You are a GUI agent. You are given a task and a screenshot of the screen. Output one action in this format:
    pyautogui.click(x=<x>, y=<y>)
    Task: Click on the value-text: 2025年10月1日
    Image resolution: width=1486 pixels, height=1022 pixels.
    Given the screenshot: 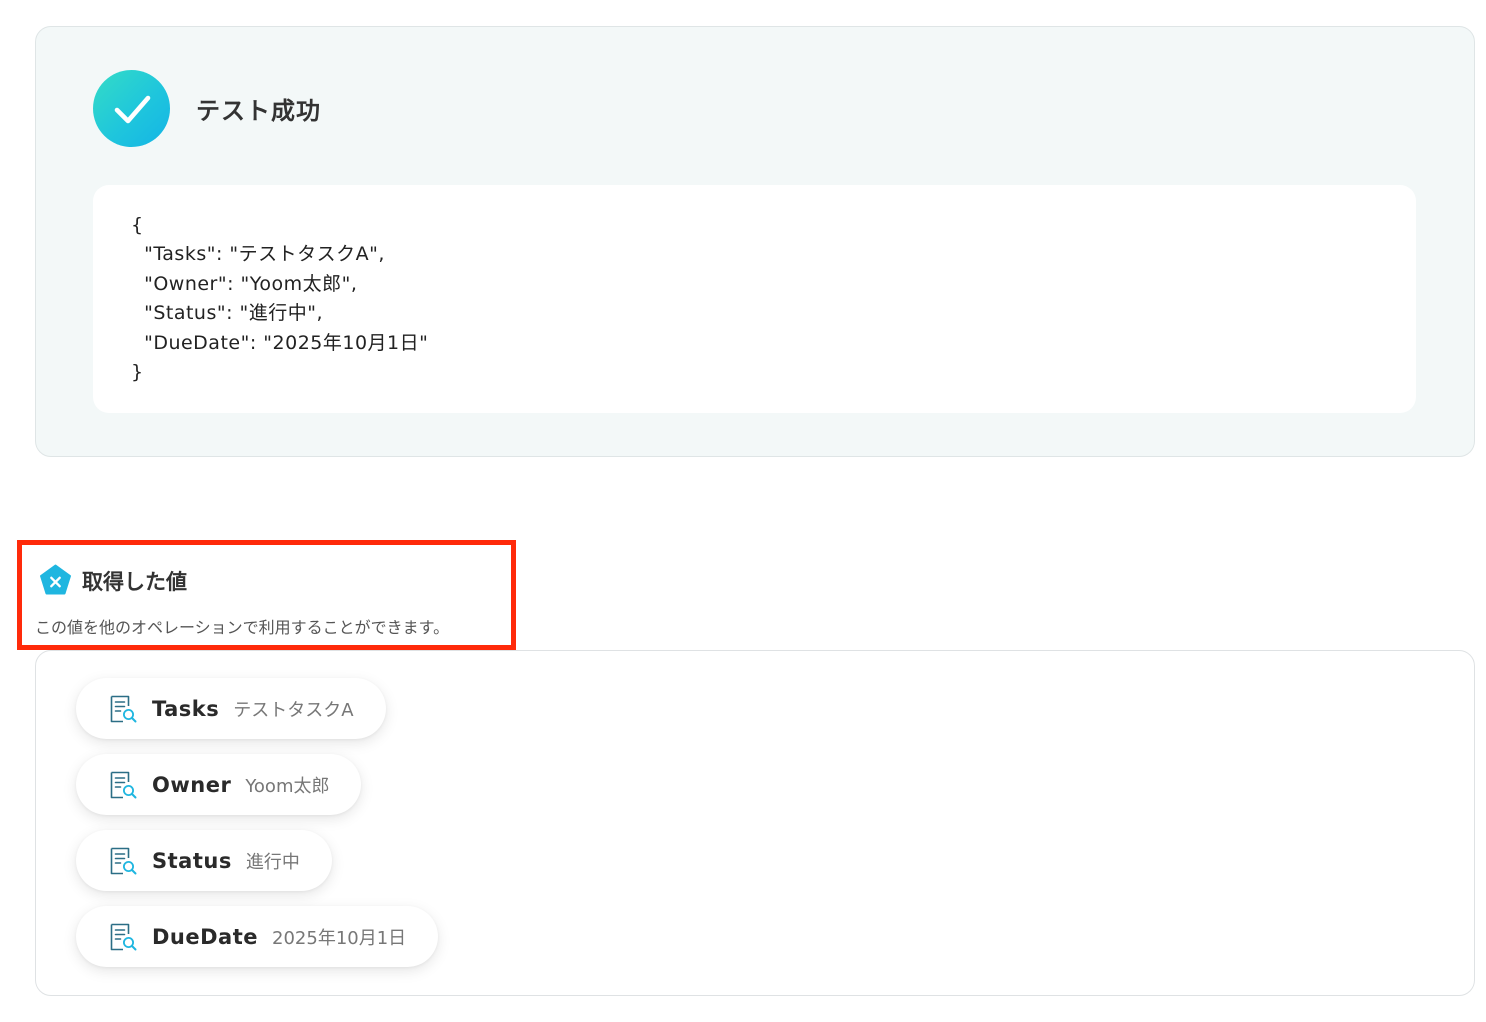 What is the action you would take?
    pyautogui.click(x=339, y=938)
    